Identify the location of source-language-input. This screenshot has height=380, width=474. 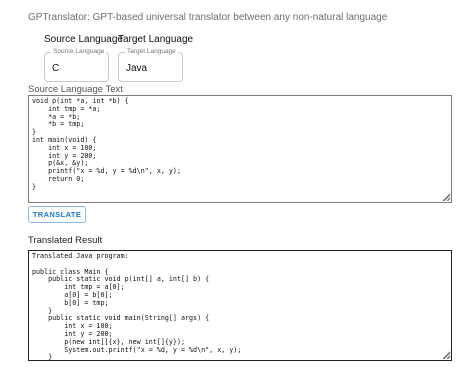
(76, 68).